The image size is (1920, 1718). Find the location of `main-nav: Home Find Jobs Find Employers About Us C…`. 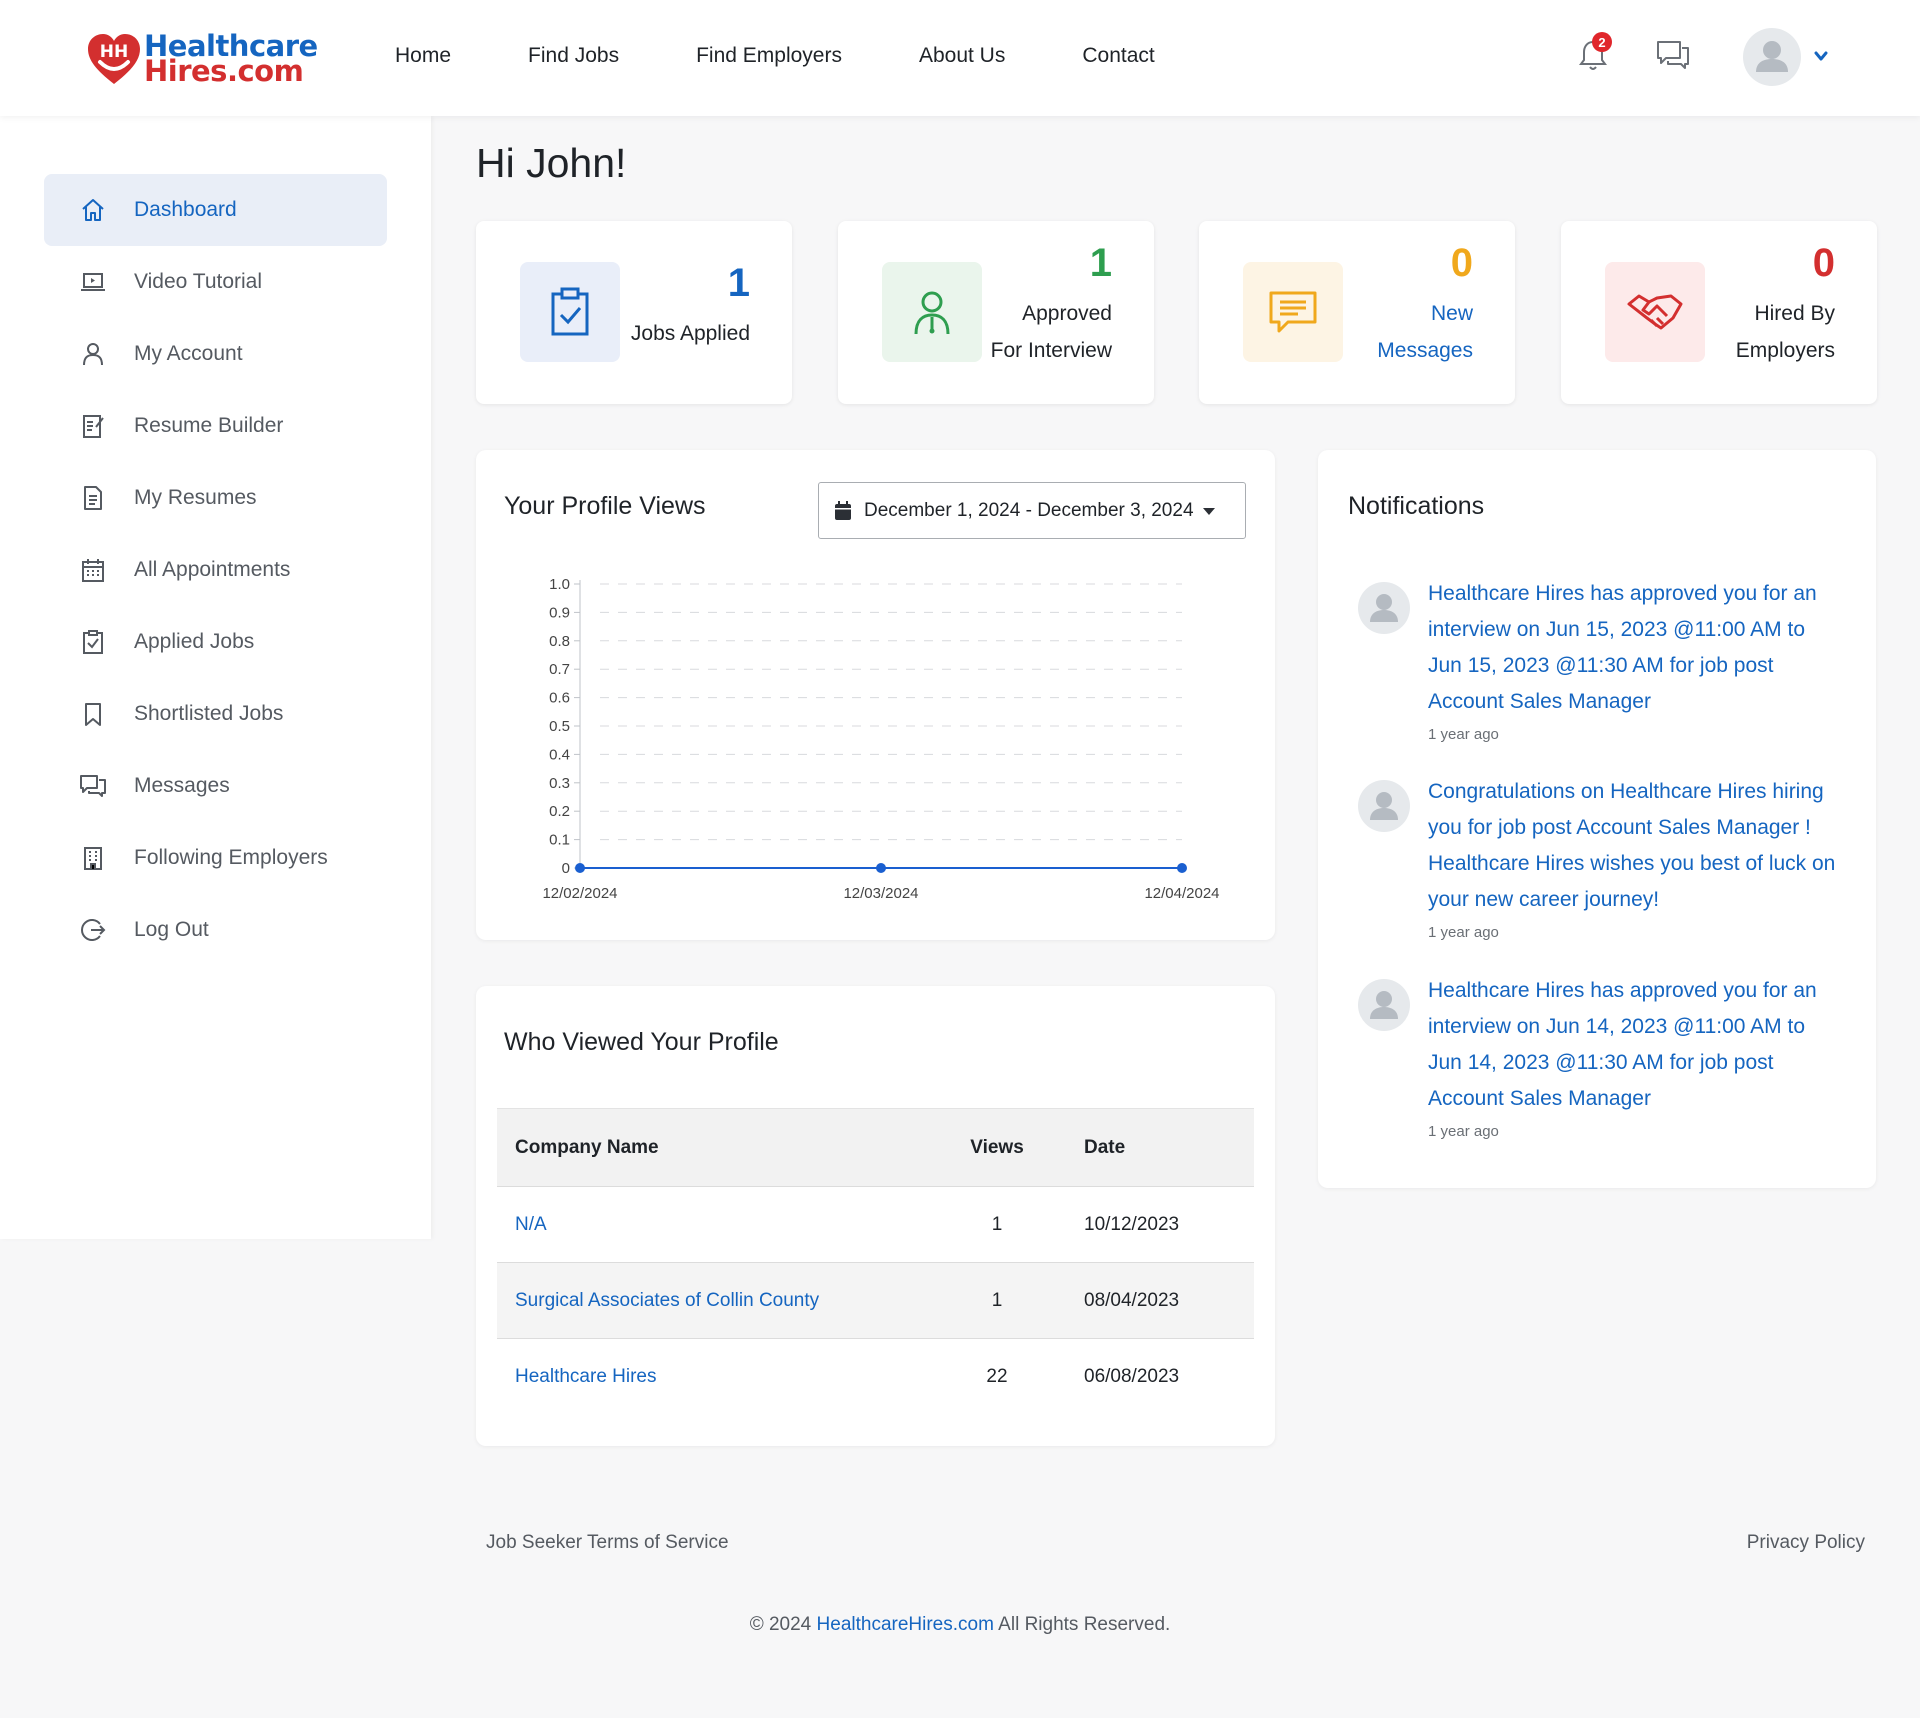

main-nav: Home Find Jobs Find Employers About Us C… is located at coordinates (813, 56).